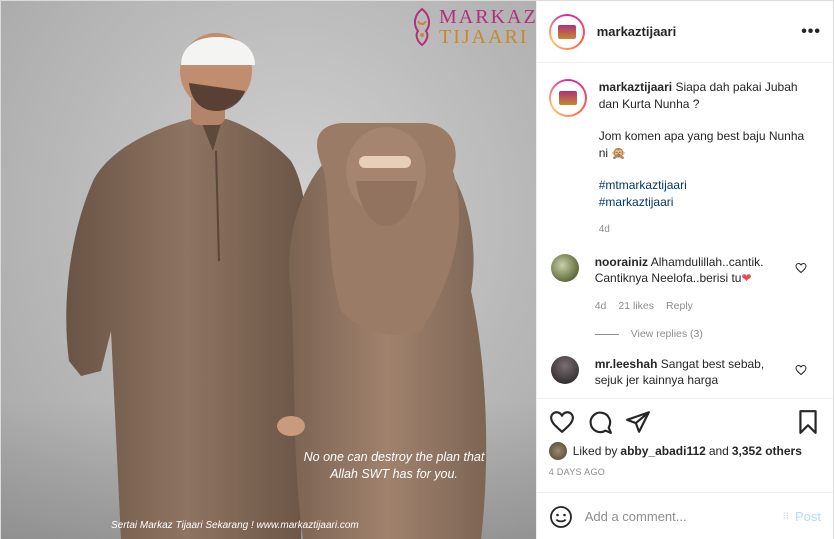 The width and height of the screenshot is (834, 539). I want to click on brand-line1: MARKAZ, so click(487, 17).